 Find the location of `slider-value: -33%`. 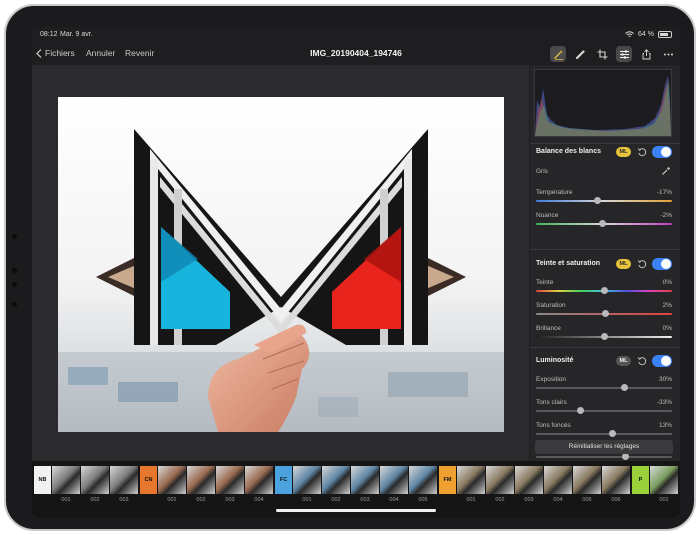

slider-value: -33% is located at coordinates (664, 402).